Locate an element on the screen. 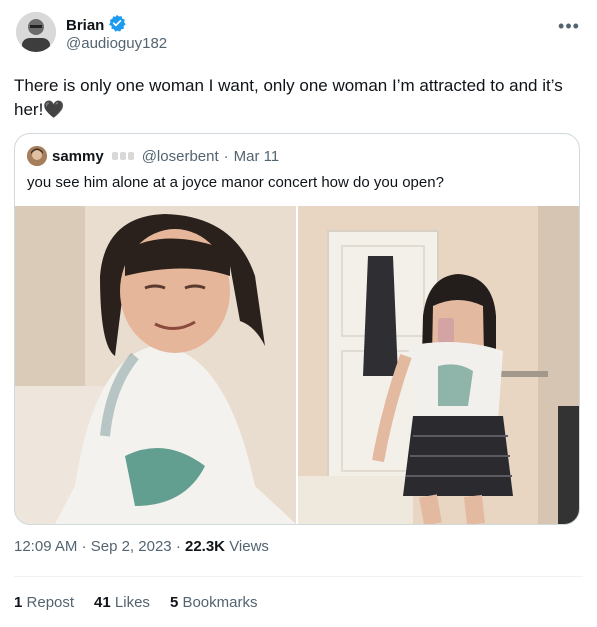  quoted-author-name: sammy is located at coordinates (78, 156).